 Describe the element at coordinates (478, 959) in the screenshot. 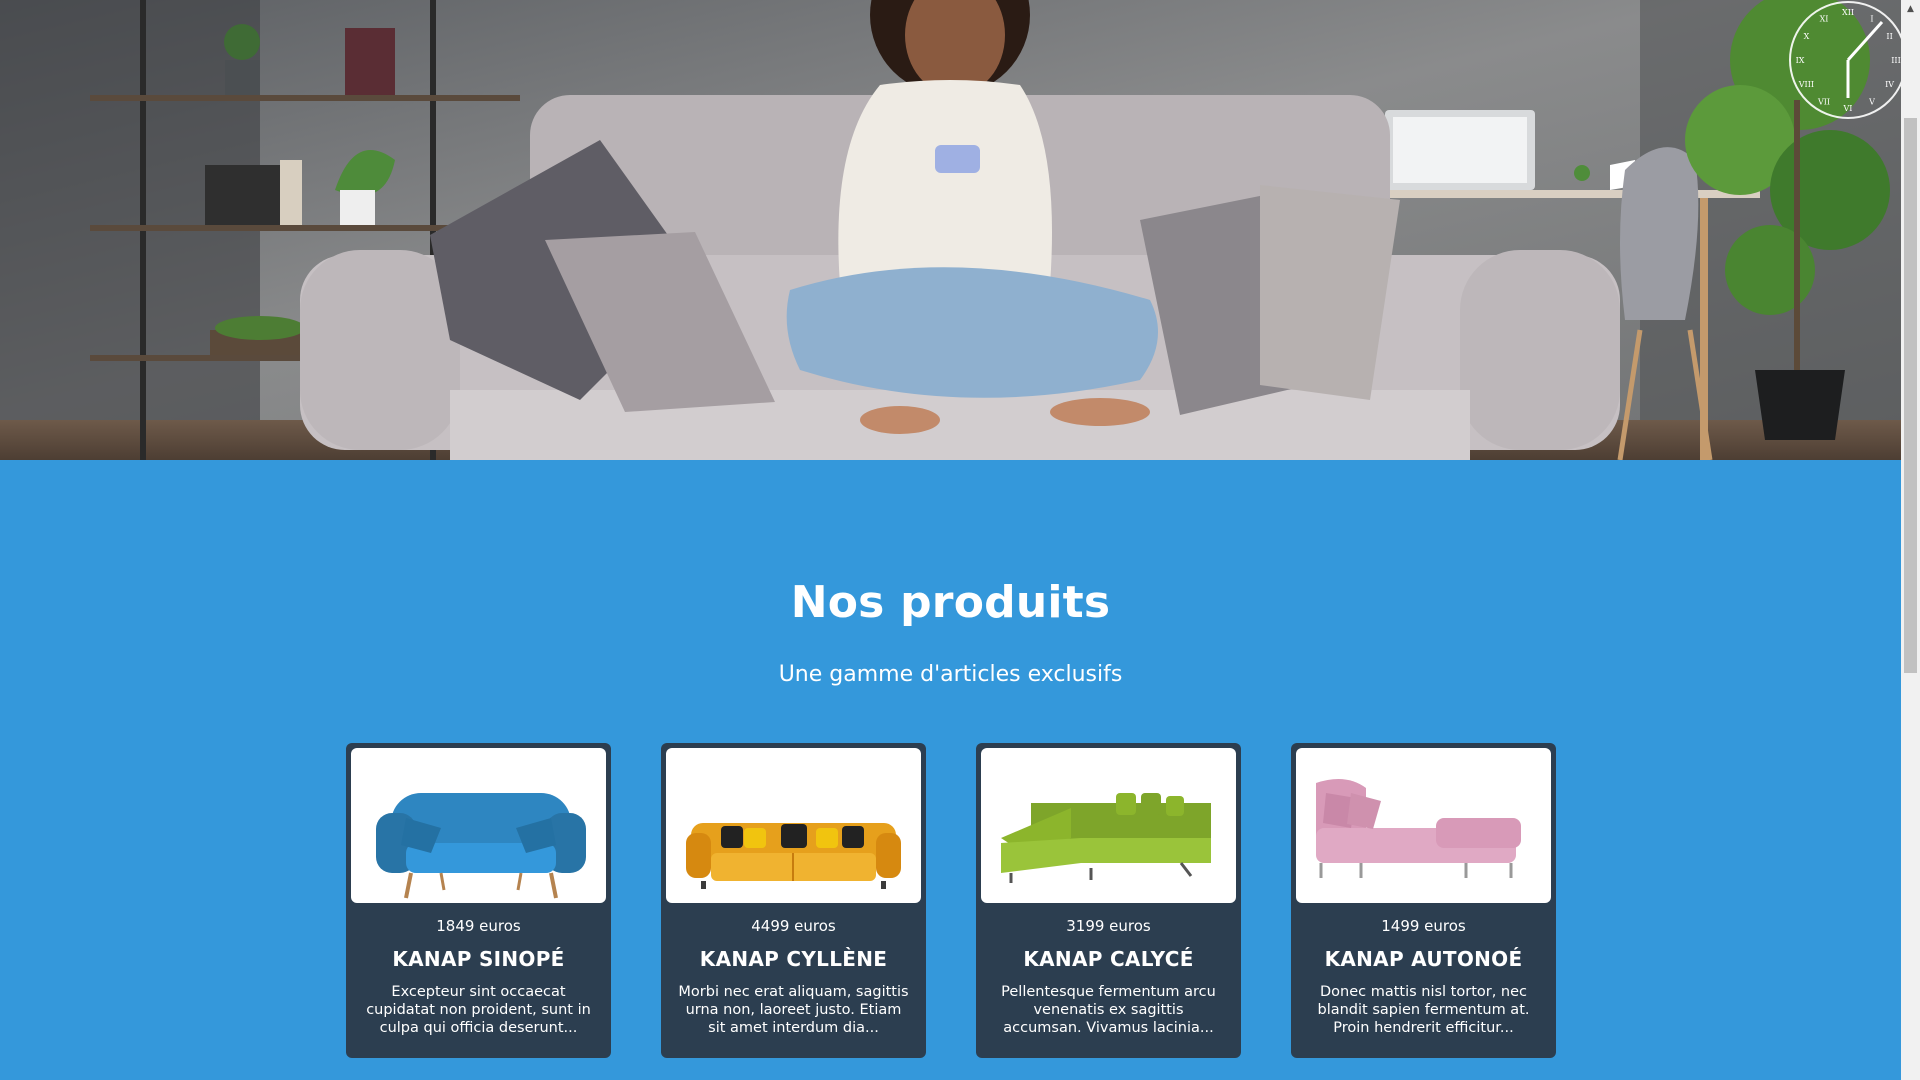

I see `product-name: KANAP SINOPÉ` at that location.